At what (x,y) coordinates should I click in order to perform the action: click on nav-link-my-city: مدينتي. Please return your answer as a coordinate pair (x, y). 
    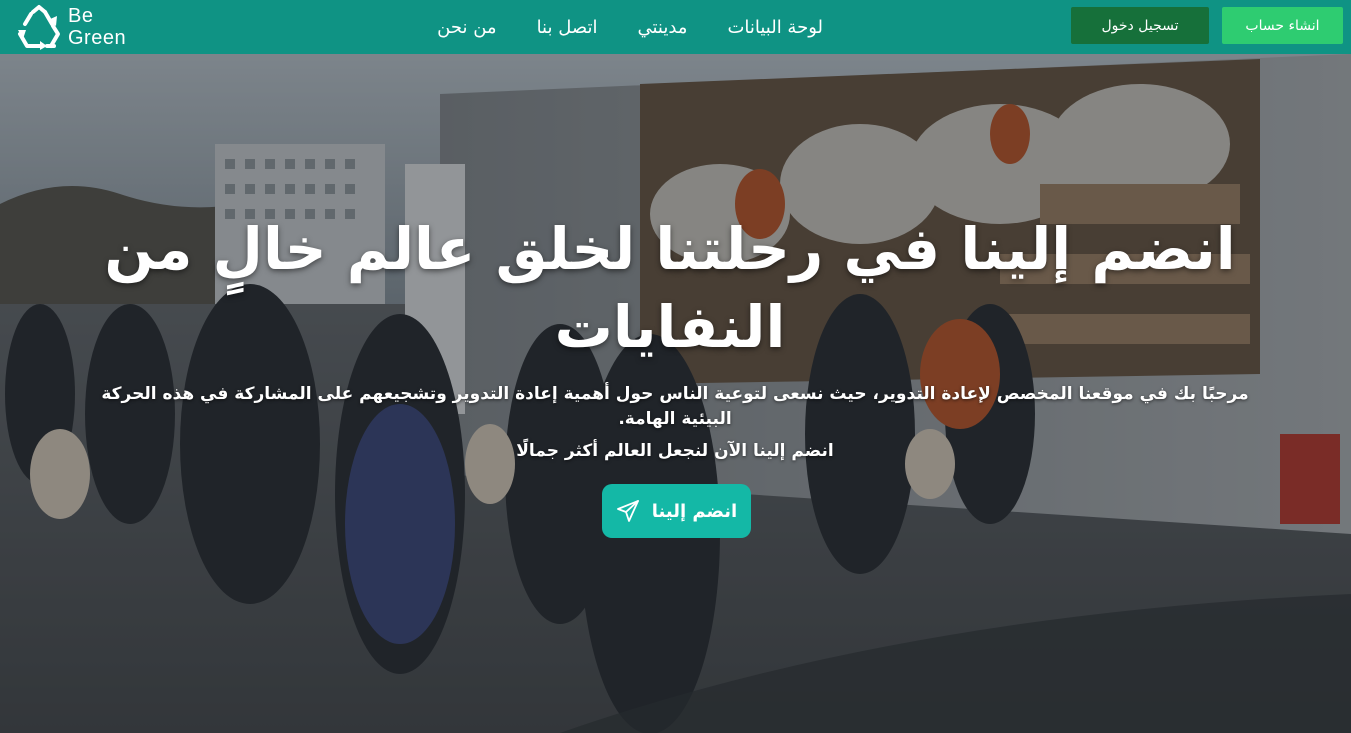
    Looking at the image, I should click on (662, 27).